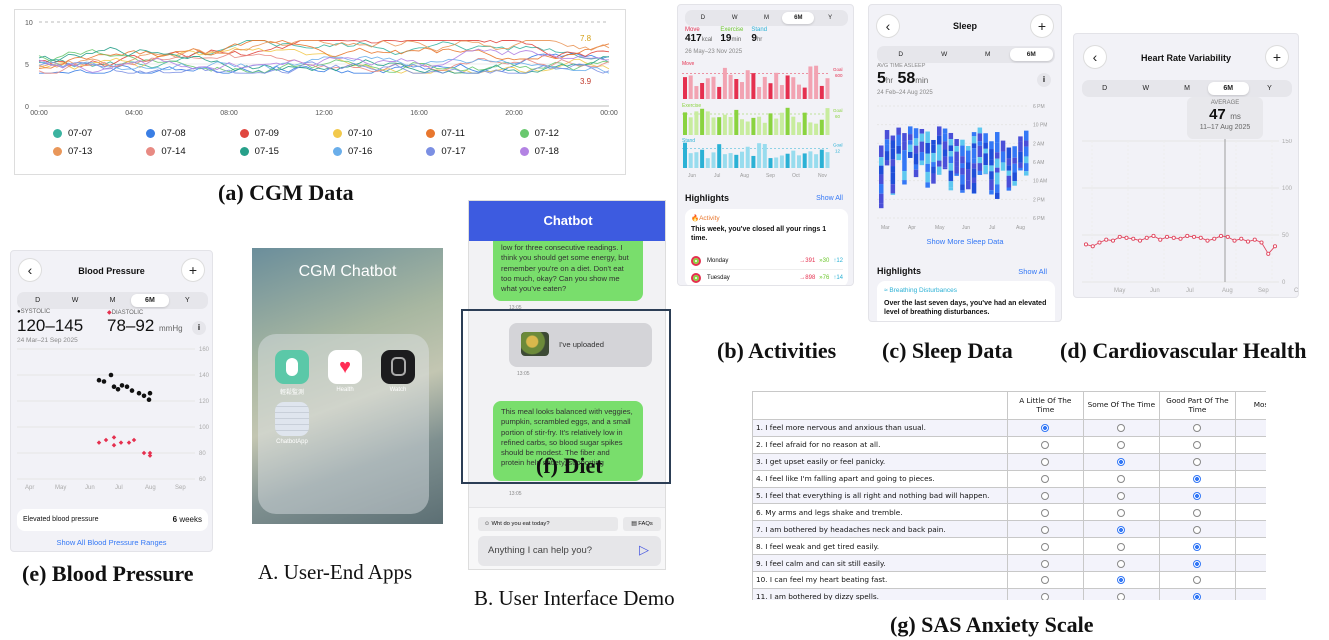 The height and width of the screenshot is (640, 1329). What do you see at coordinates (1009, 512) in the screenshot?
I see `sas-question-row: 6. My arms and legs shake and tremble.` at bounding box center [1009, 512].